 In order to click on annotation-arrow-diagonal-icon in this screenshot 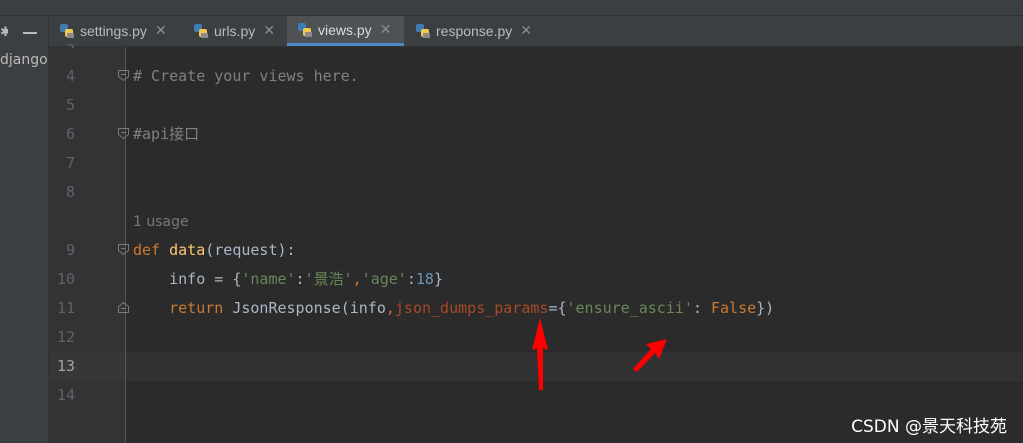, I will do `click(650, 355)`.